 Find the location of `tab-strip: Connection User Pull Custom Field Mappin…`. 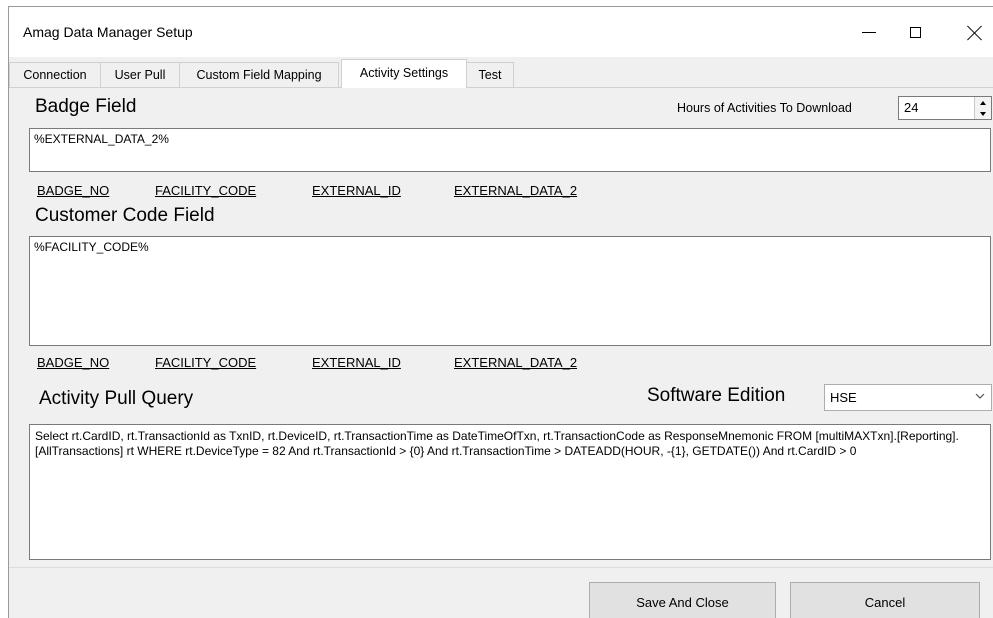

tab-strip: Connection User Pull Custom Field Mappin… is located at coordinates (501, 72).